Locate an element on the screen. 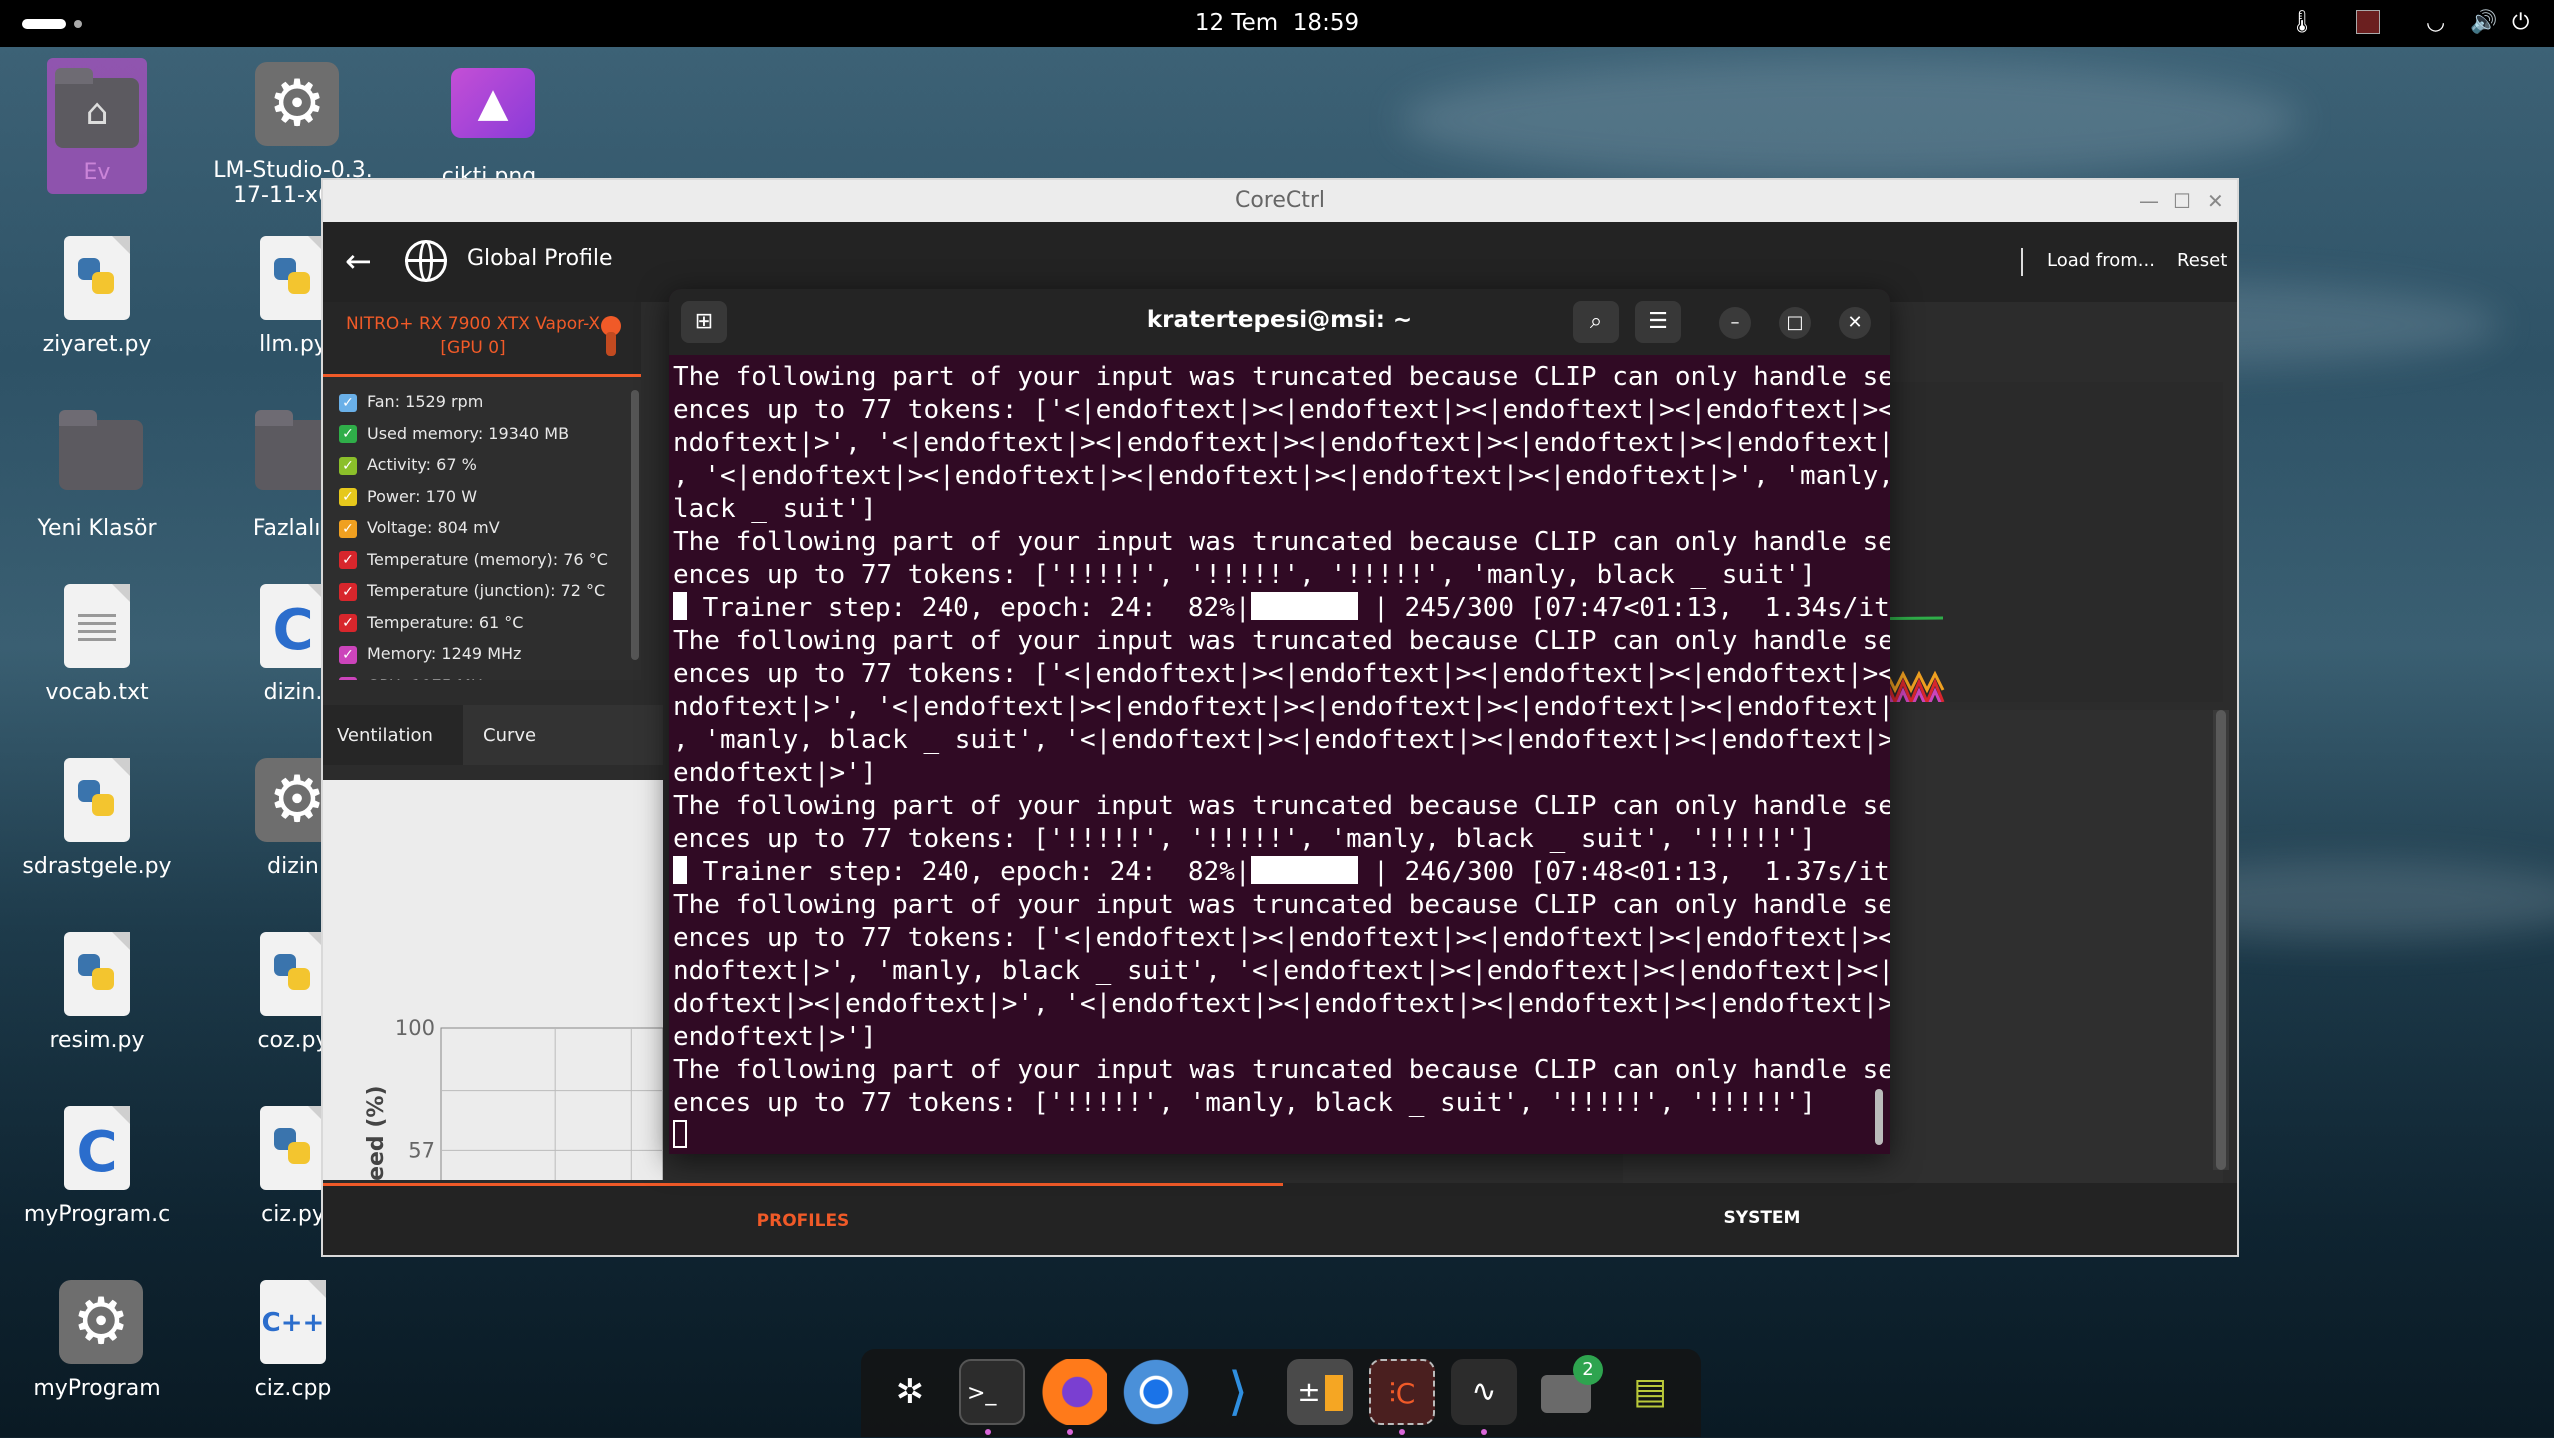 This screenshot has width=2554, height=1438. sensor-row: ✓ Voltage: 804 mV is located at coordinates (419, 530).